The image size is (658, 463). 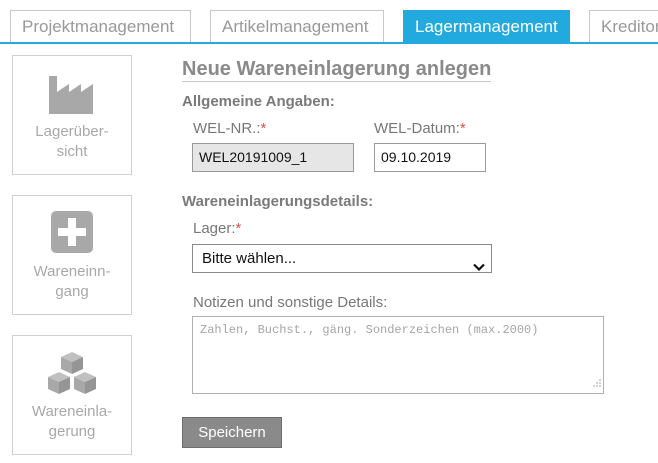 What do you see at coordinates (72, 141) in the screenshot?
I see `sidebar-item-label: Lagerüber- sicht` at bounding box center [72, 141].